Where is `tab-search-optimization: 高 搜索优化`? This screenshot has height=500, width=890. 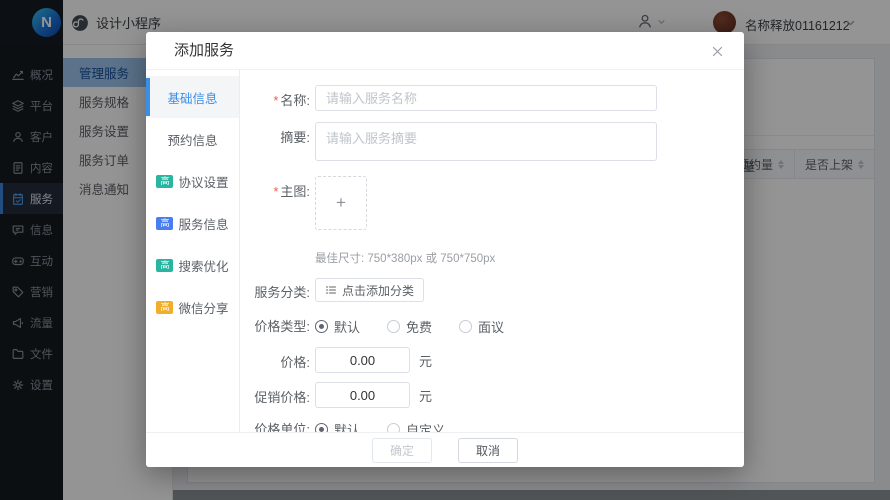
tab-search-optimization: 高 搜索优化 is located at coordinates (192, 265).